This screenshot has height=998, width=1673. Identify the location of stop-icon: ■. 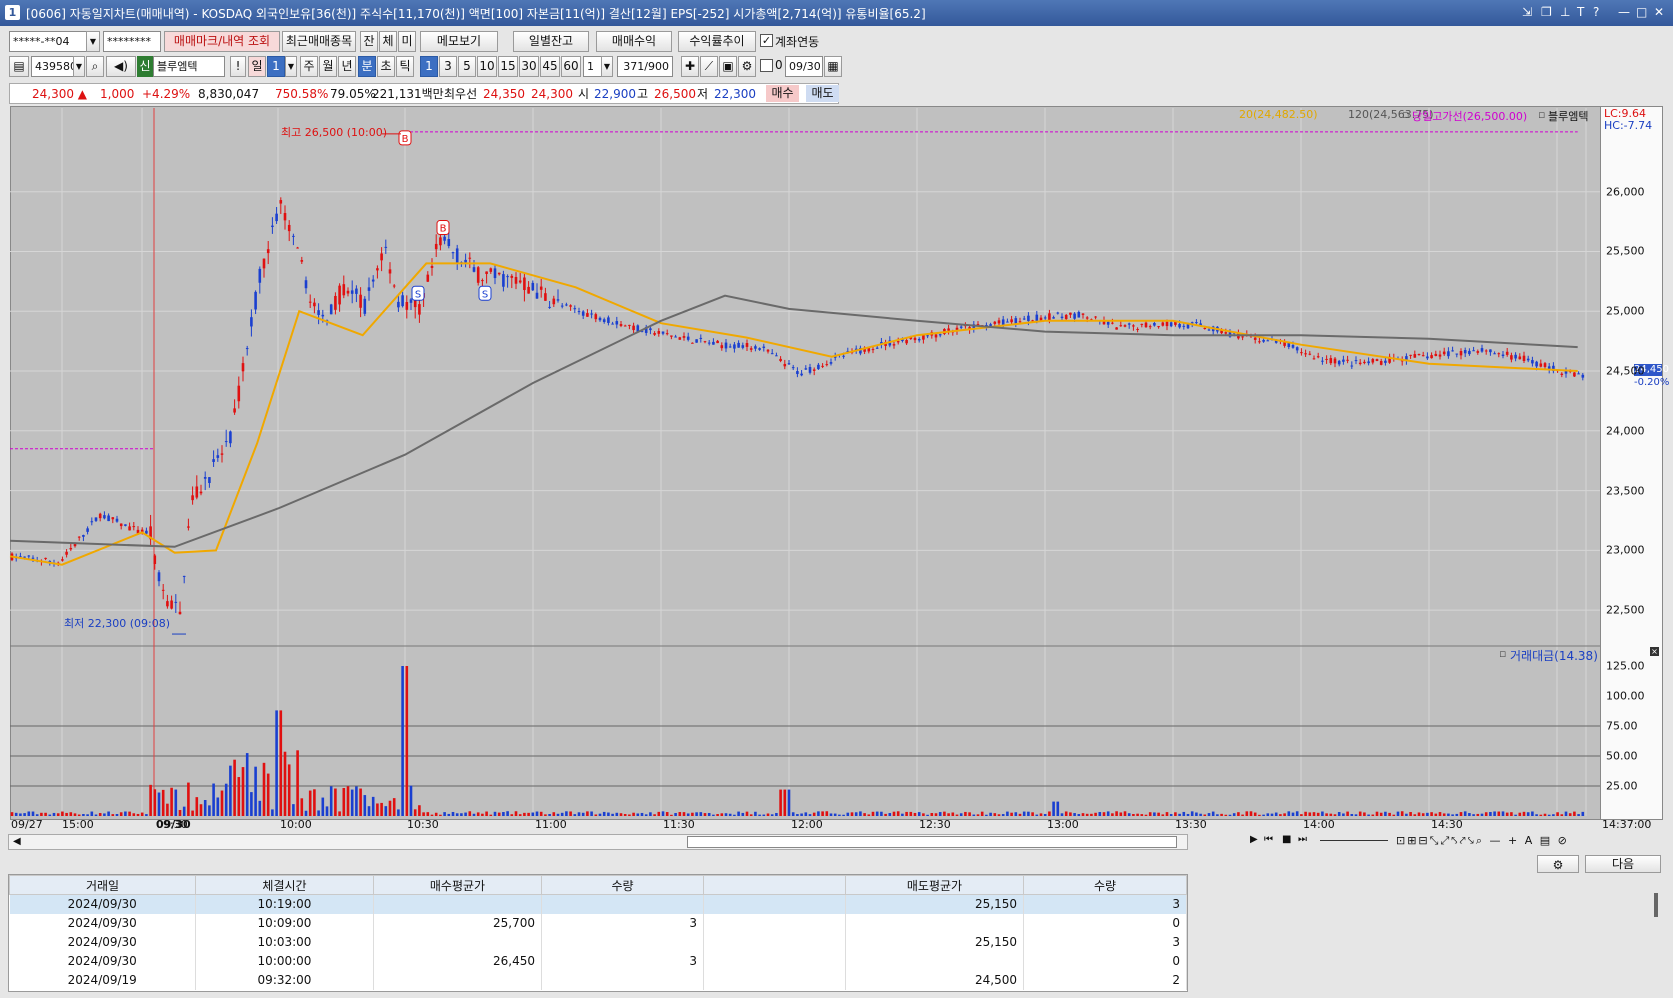
(1286, 839).